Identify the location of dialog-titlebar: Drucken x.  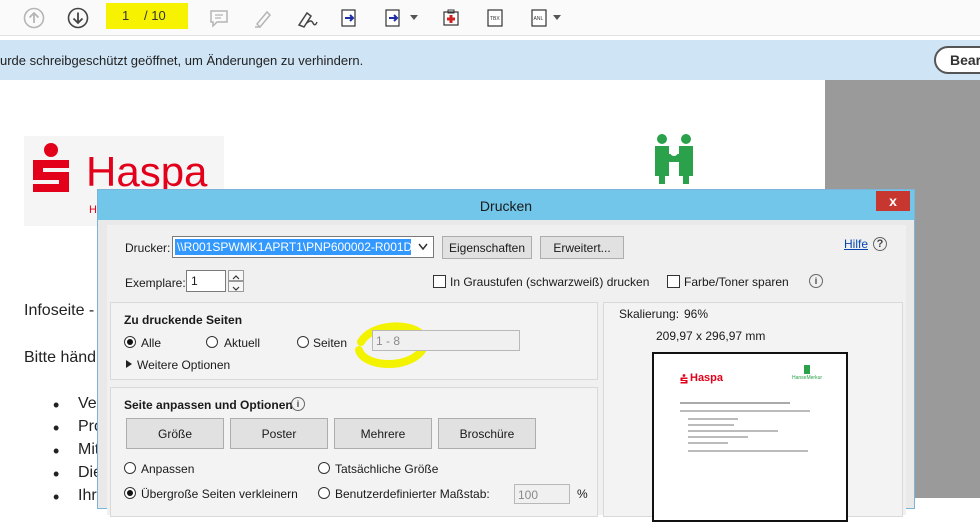
(506, 205).